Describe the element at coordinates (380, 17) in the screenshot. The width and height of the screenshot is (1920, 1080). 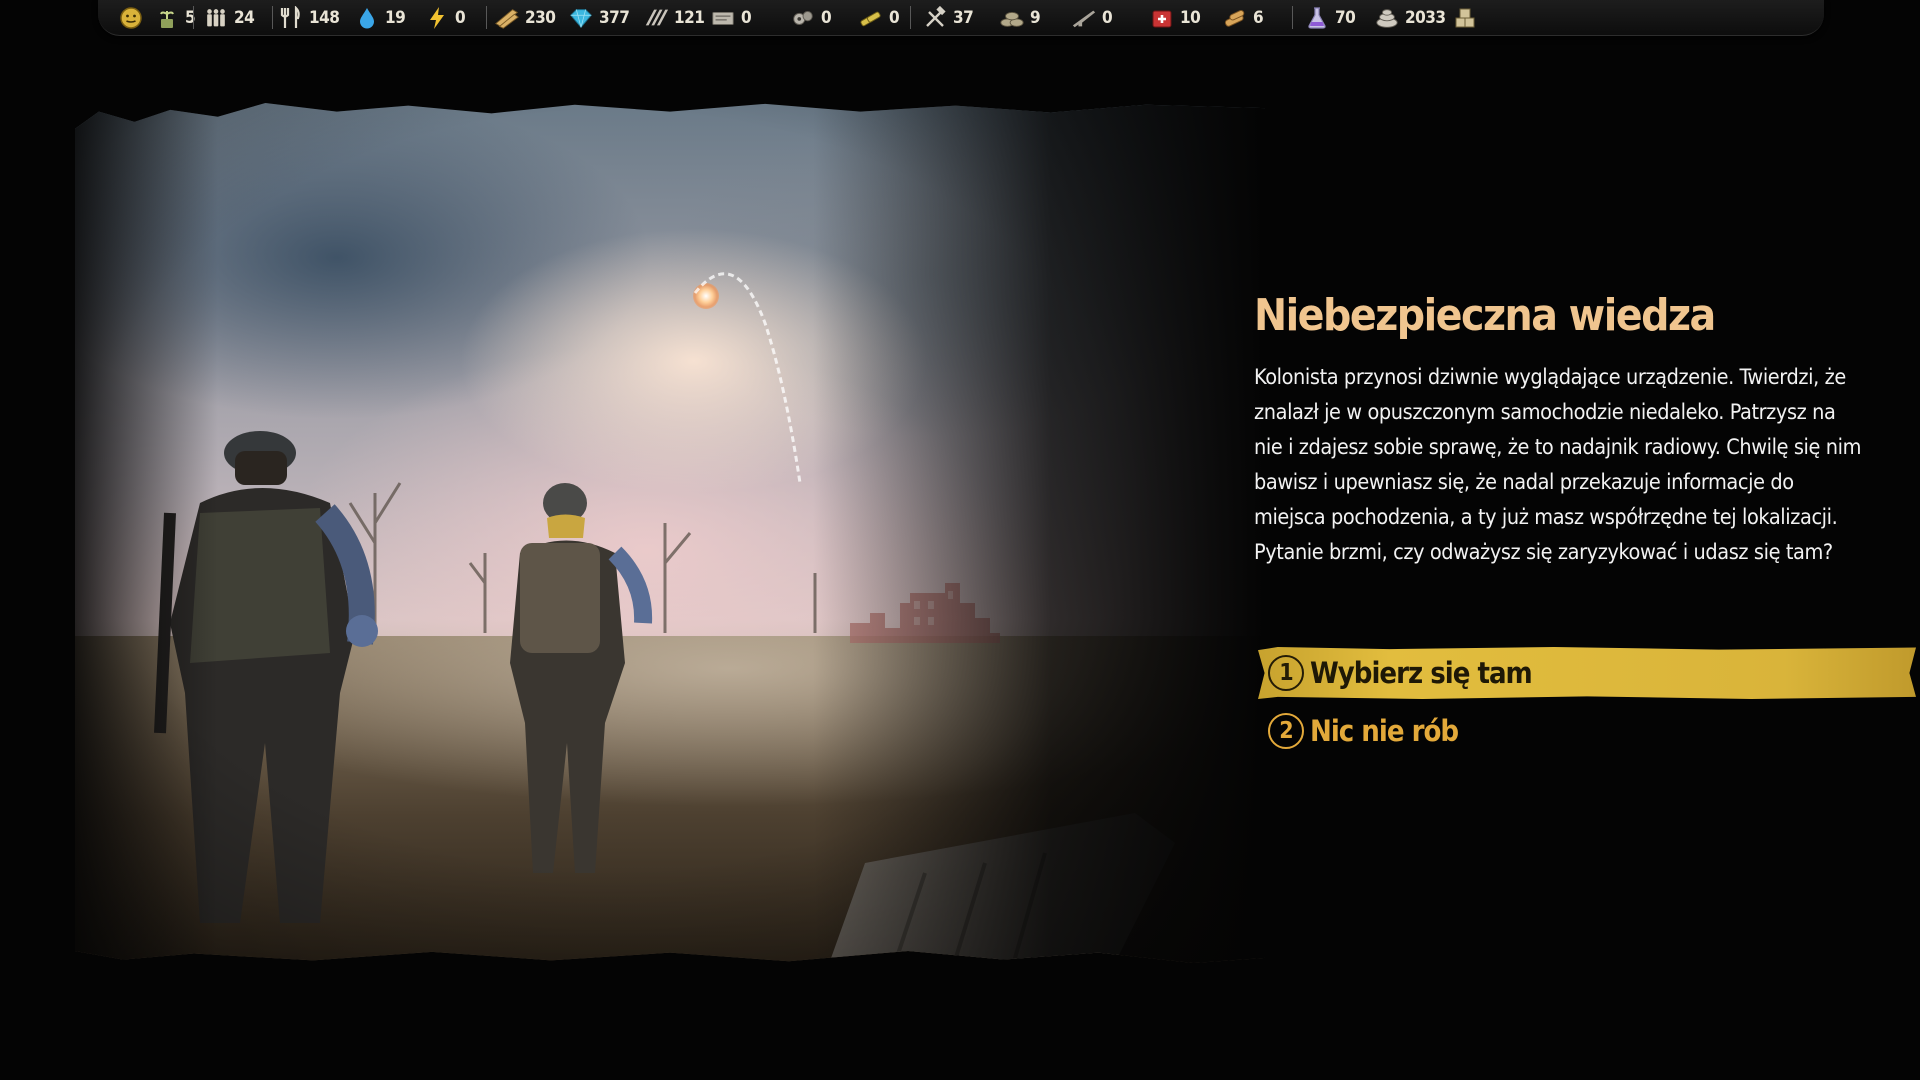
I see `resource-water: 19` at that location.